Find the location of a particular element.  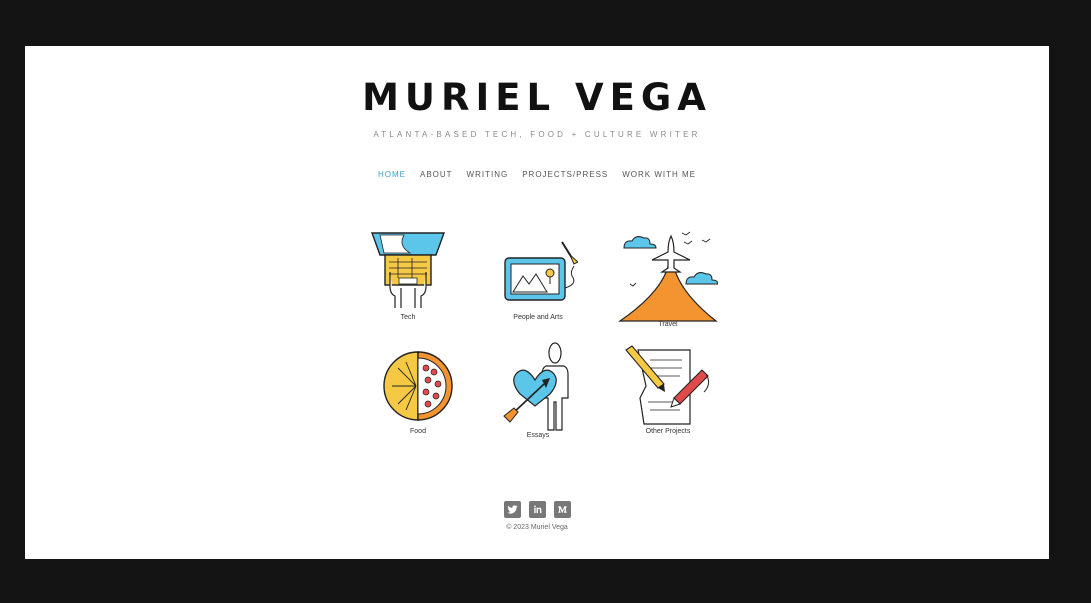

category-people-and-arts: People and Arts is located at coordinates (538, 274).